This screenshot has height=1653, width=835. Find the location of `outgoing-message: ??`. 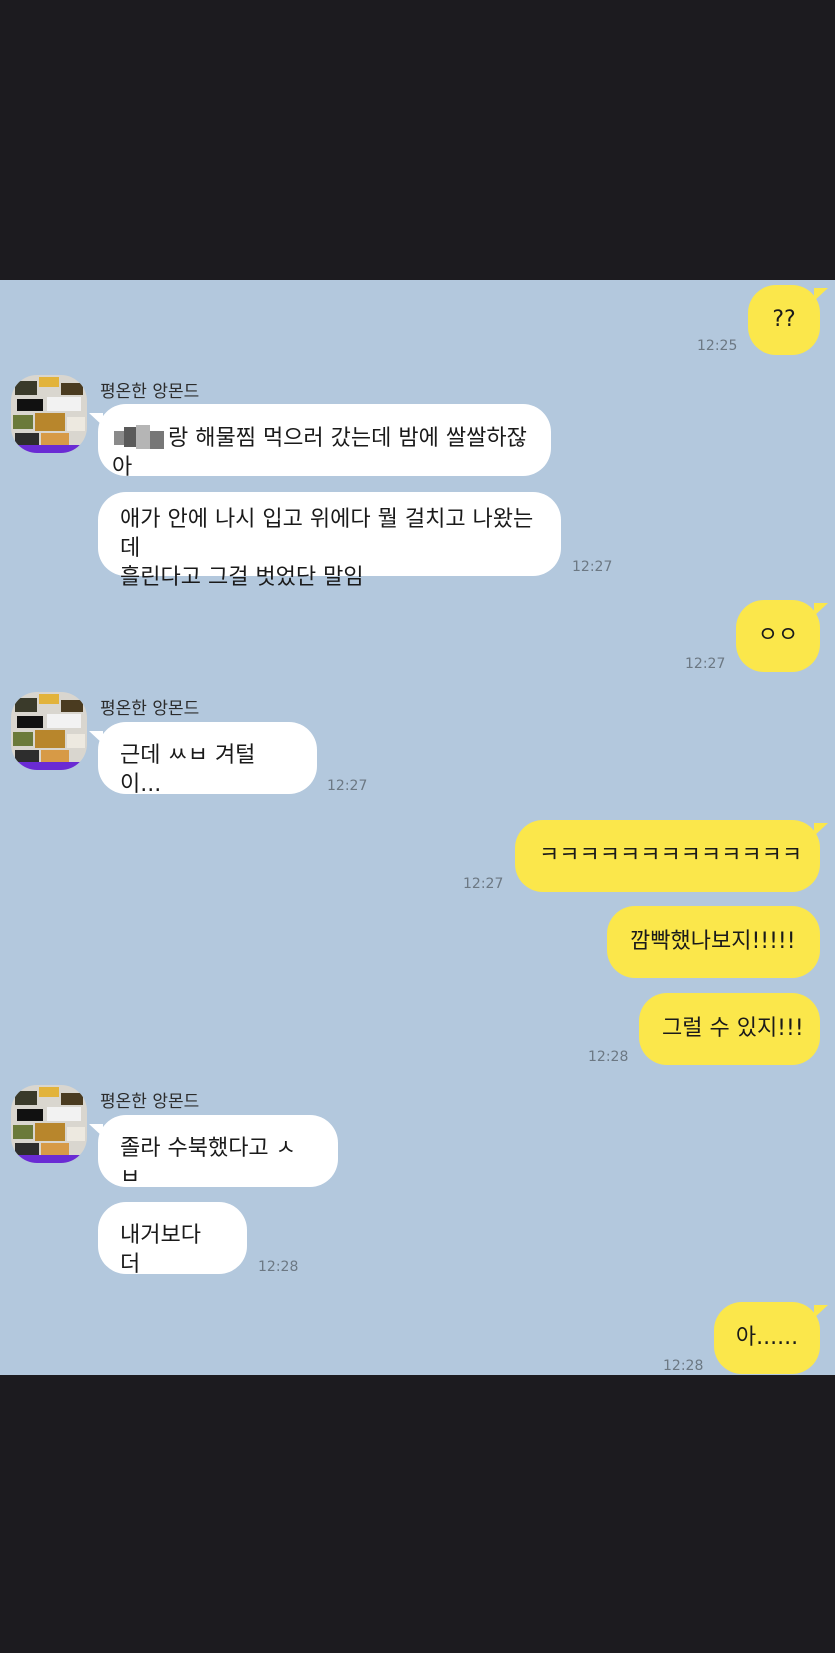

outgoing-message: ?? is located at coordinates (788, 320).